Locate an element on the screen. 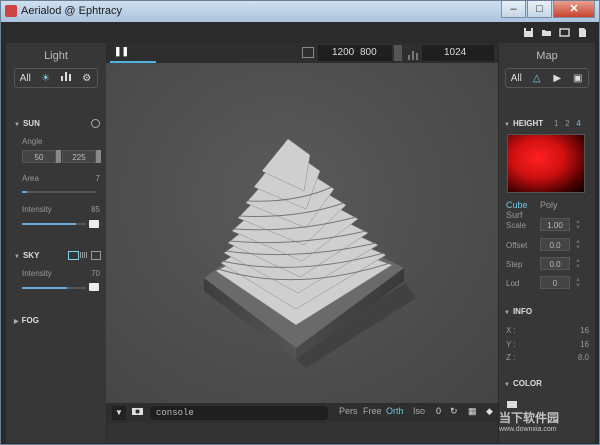 This screenshot has height=445, width=600. video-camera-icon: ▶ is located at coordinates (557, 78).